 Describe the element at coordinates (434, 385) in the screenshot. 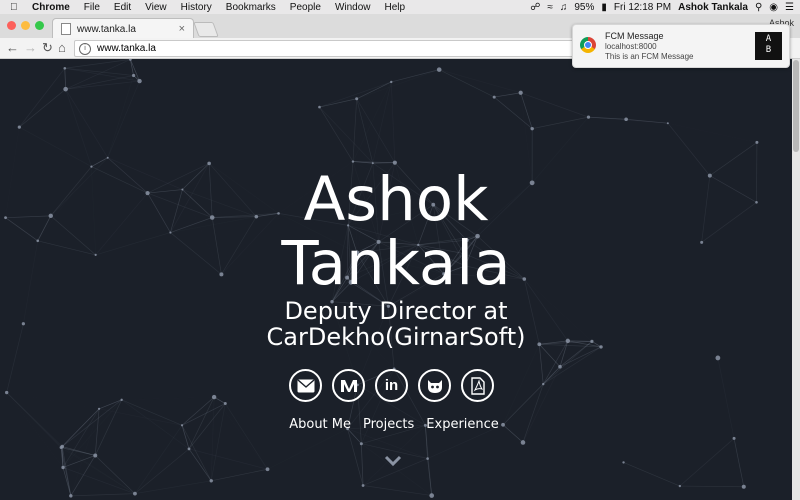

I see `github-icon` at that location.